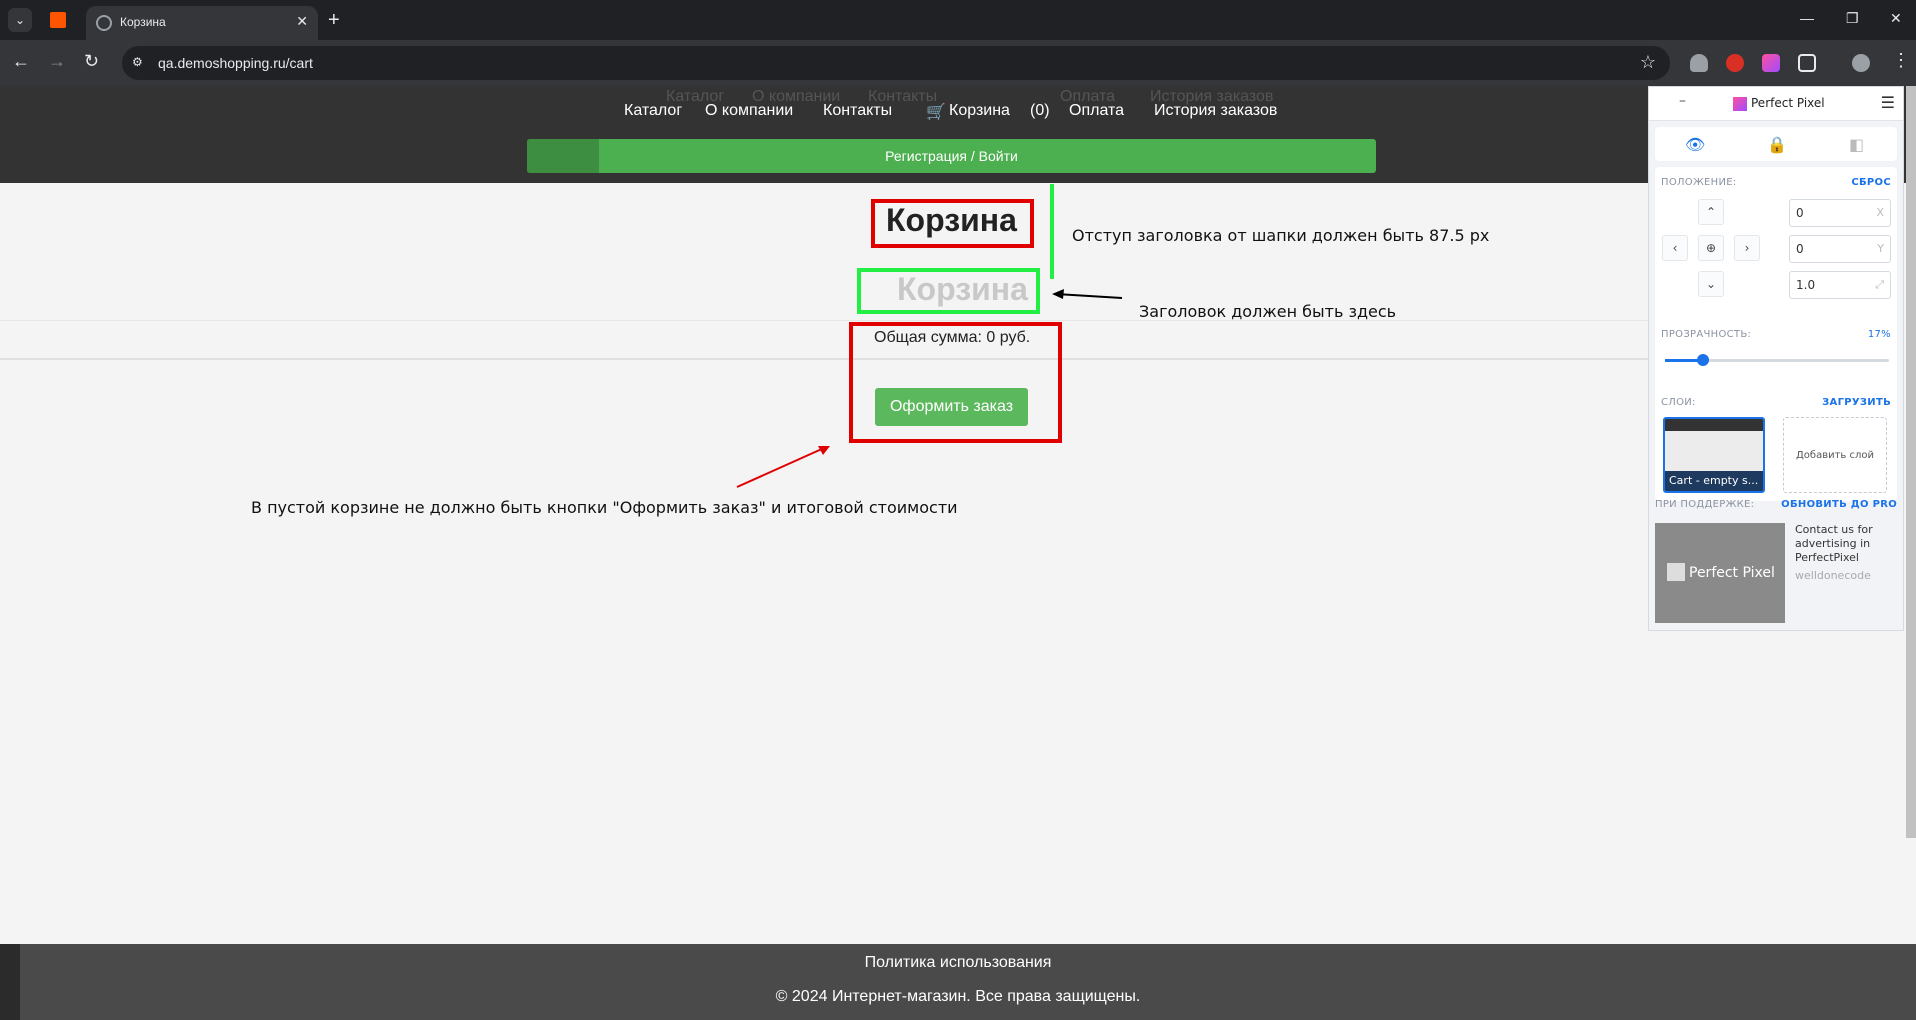  Describe the element at coordinates (1648, 62) in the screenshot. I see `bookmark-star-icon: ☆` at that location.